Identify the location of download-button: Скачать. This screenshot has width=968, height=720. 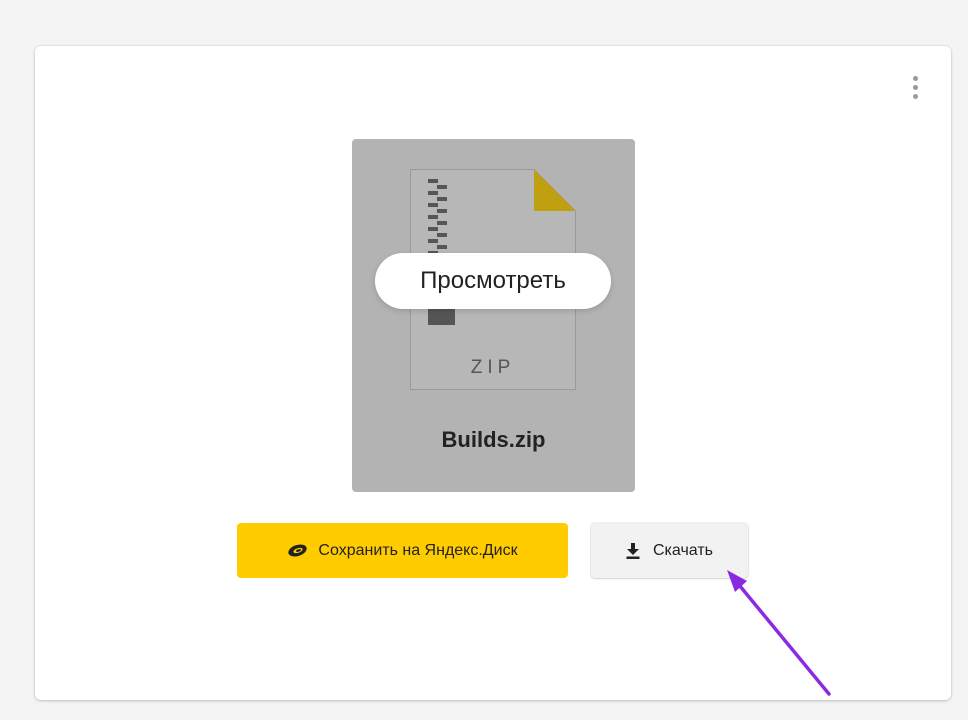
(669, 550).